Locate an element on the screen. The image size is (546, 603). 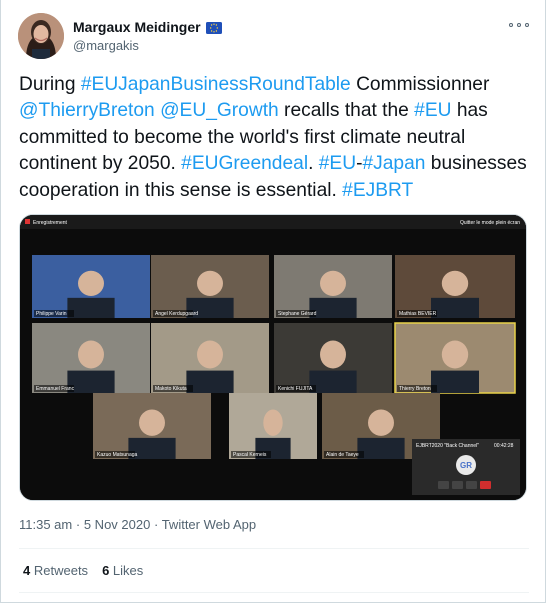
likes-stat: 6 Likes is located at coordinates (122, 570).